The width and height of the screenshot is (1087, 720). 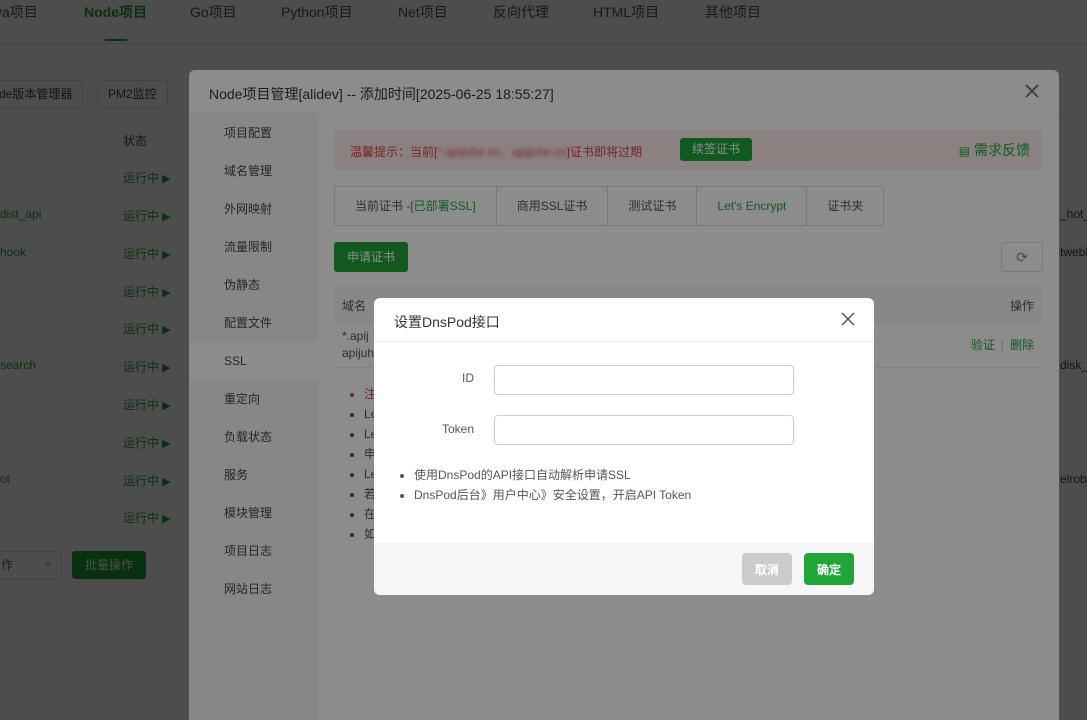 I want to click on list-item: DnsPod后台》用户中心》安全设置，开启API Token, so click(x=552, y=495).